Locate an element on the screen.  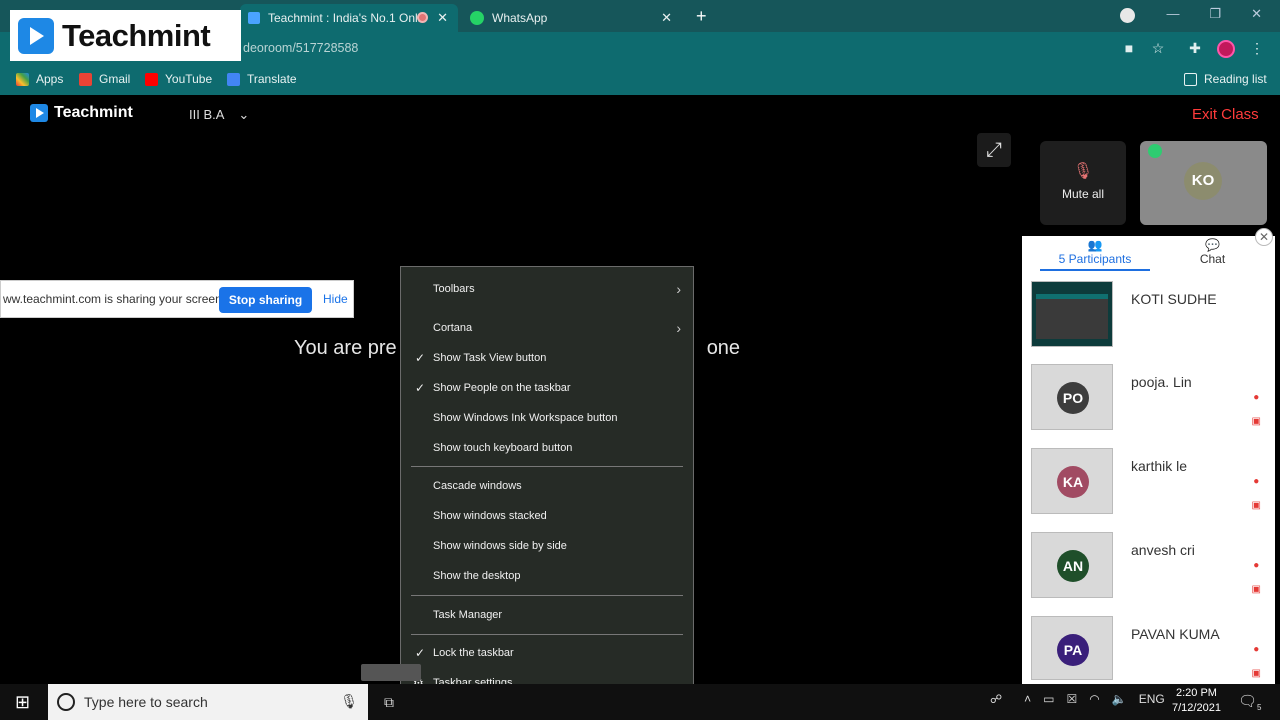
profile-avatar is located at coordinates (1226, 49).